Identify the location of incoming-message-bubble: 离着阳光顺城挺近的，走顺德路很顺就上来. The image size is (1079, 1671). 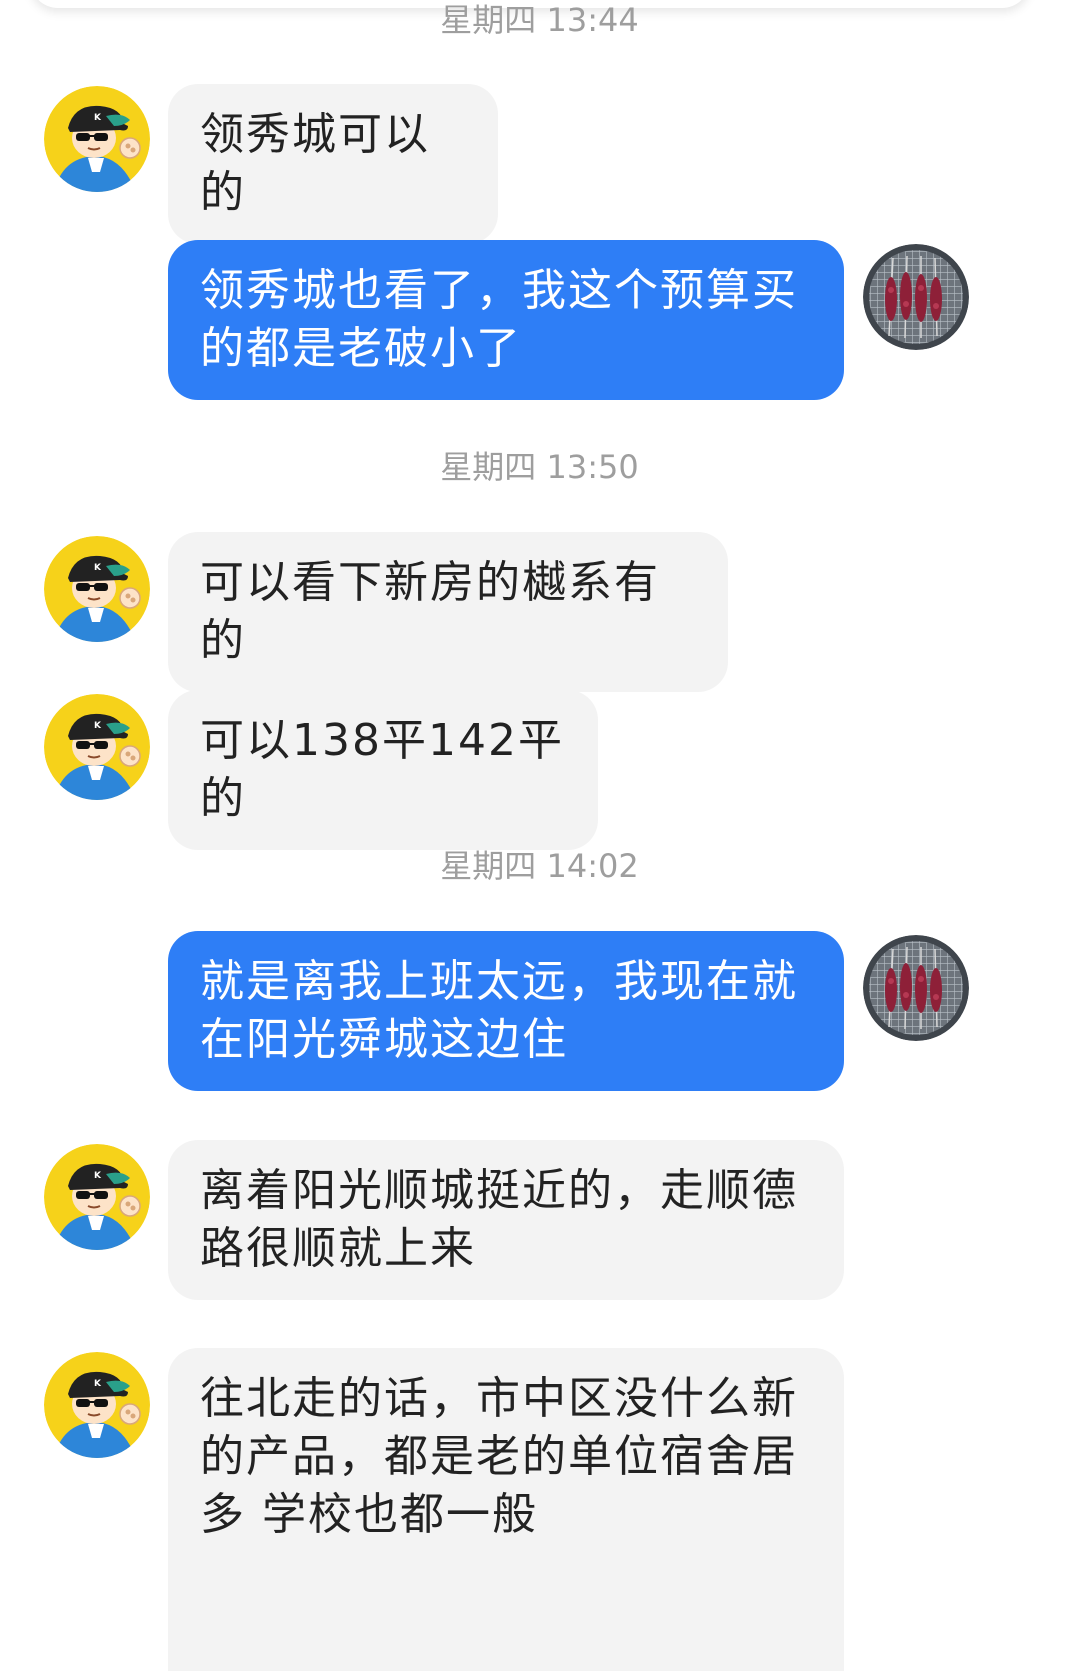
(506, 1220).